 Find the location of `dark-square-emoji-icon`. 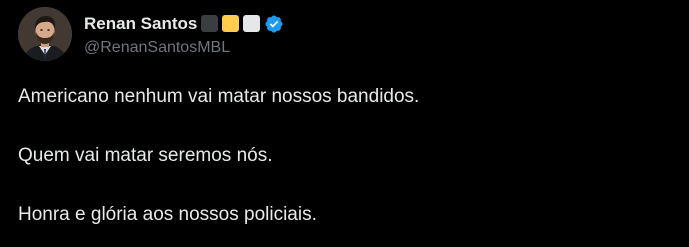

dark-square-emoji-icon is located at coordinates (210, 23).